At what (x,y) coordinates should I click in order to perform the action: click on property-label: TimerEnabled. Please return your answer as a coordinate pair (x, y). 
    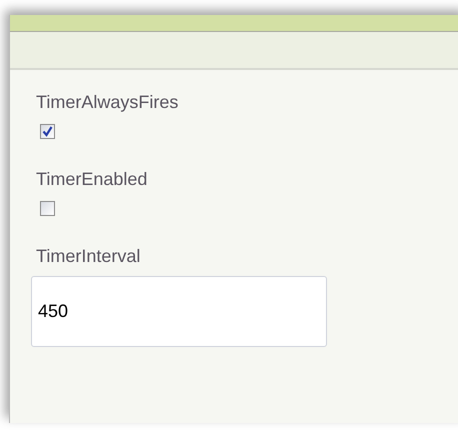
    Looking at the image, I should click on (92, 179).